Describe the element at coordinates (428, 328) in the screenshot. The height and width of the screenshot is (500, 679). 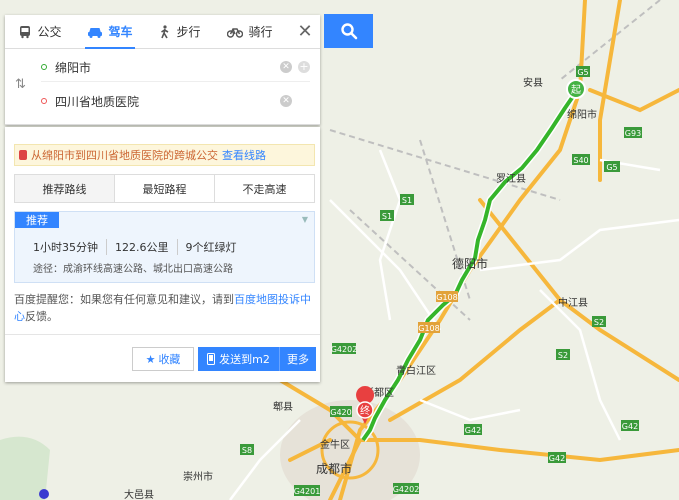
I see `road-label-g108b: G108` at that location.